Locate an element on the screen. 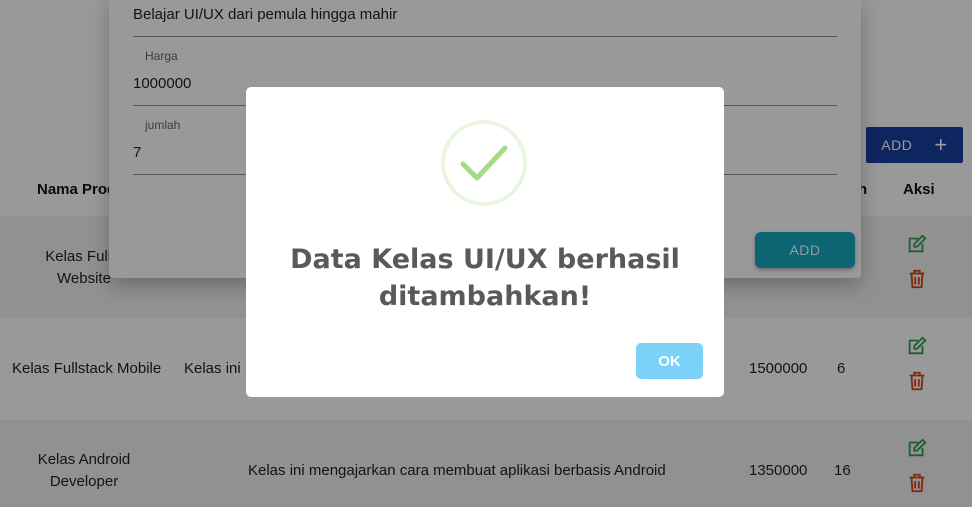 The image size is (972, 507). ok-button: OK is located at coordinates (669, 361).